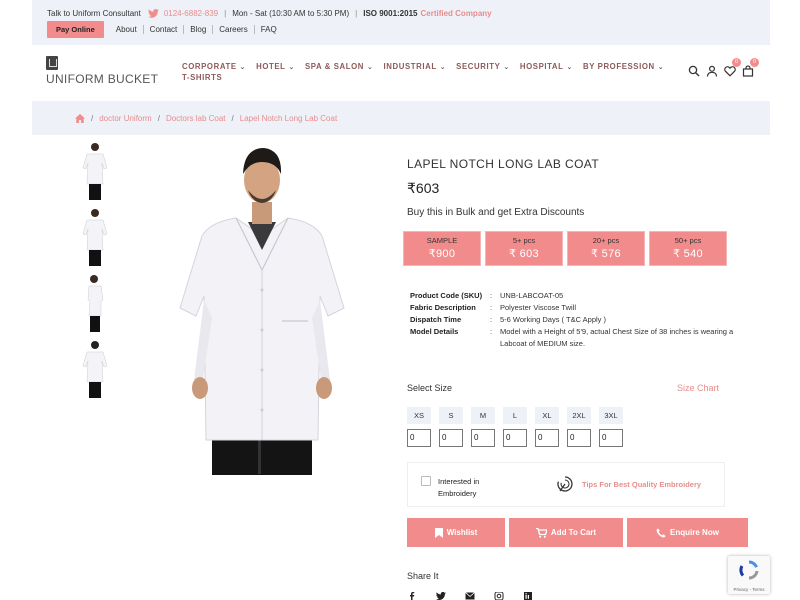  Describe the element at coordinates (199, 29) in the screenshot. I see `blog-link: Blog` at that location.